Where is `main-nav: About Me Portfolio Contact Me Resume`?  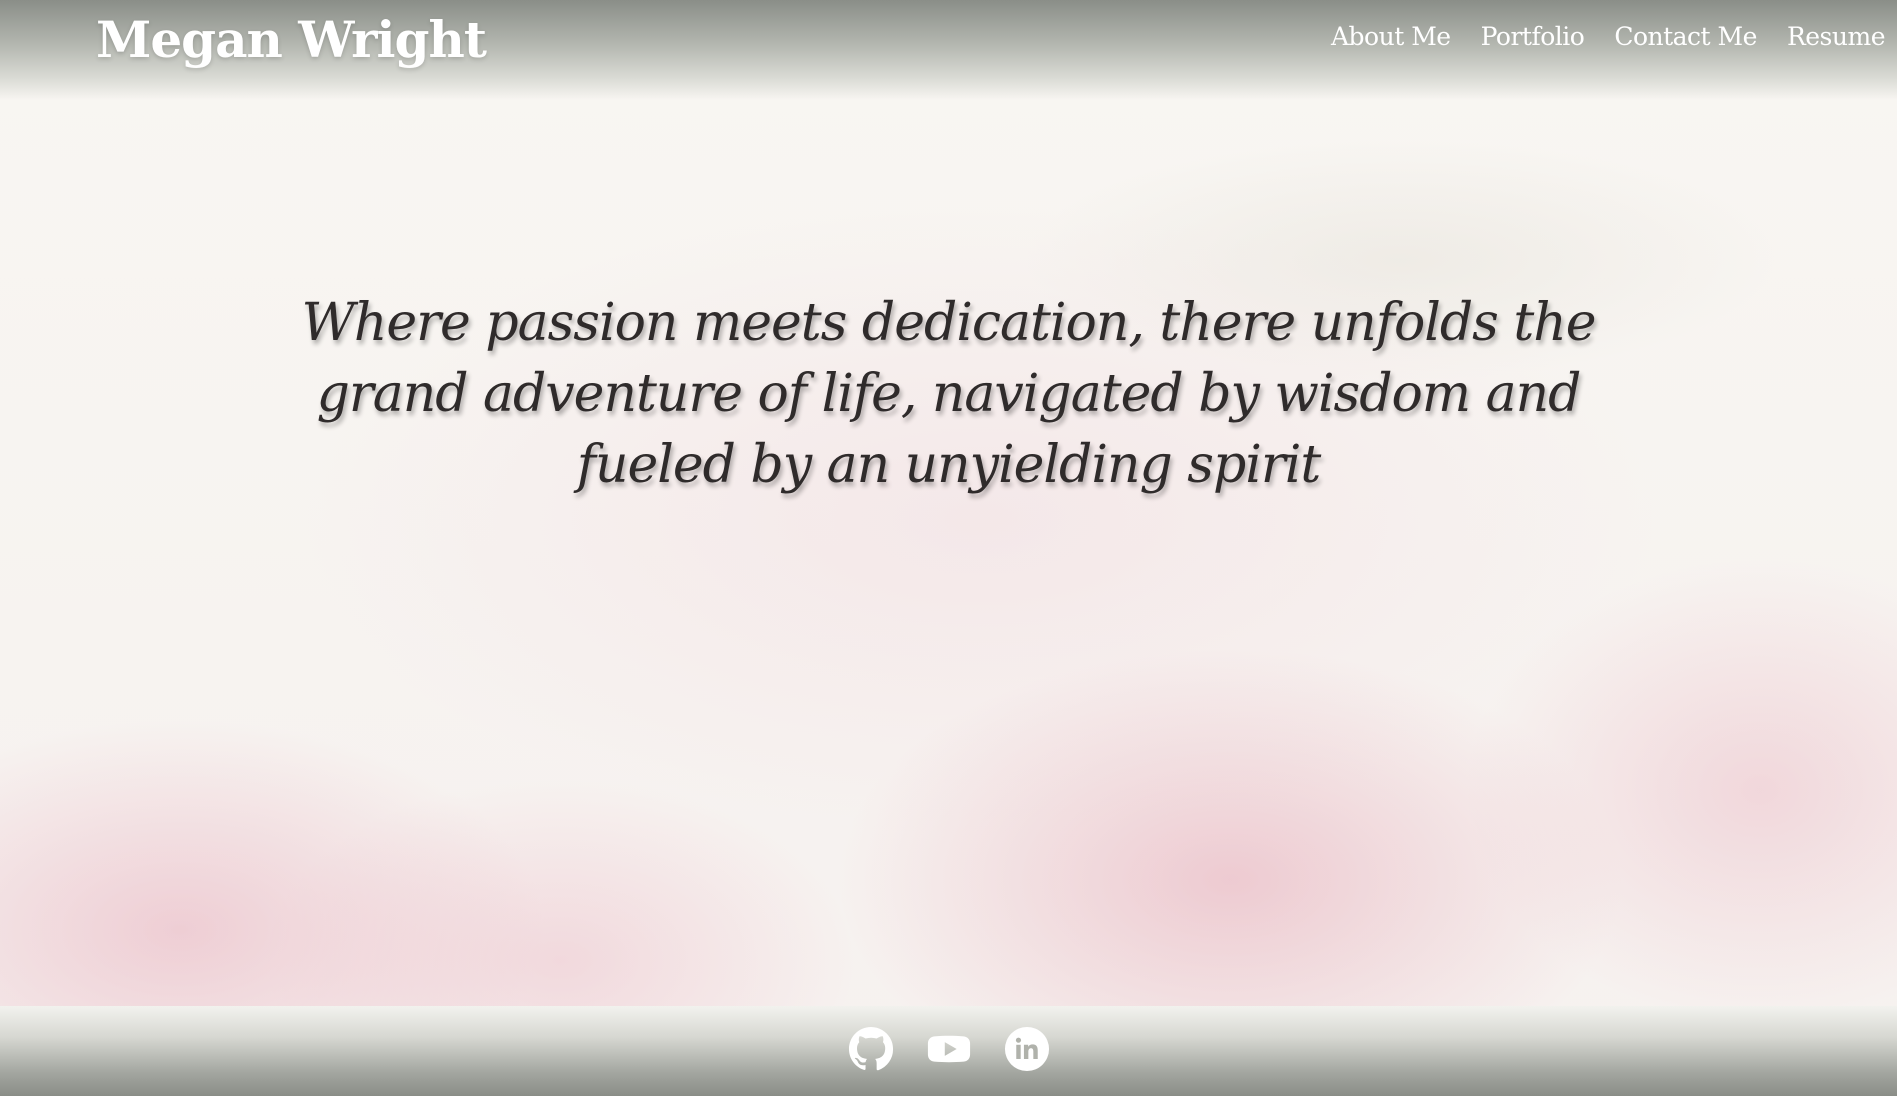
main-nav: About Me Portfolio Contact Me Resume is located at coordinates (1608, 36).